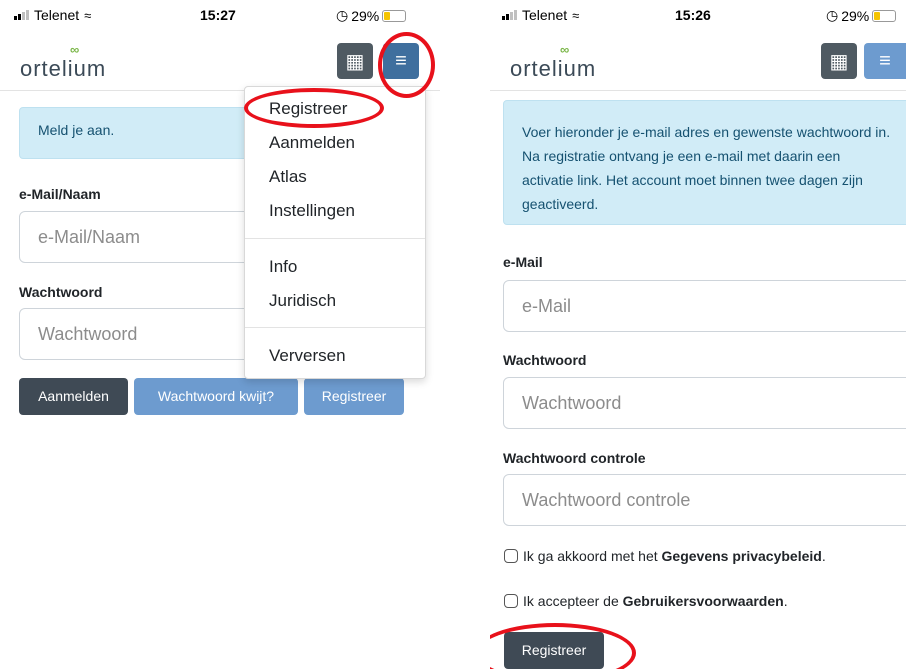  What do you see at coordinates (703, 601) in the screenshot?
I see `terms-link: Gebruikersvoorwaarden` at bounding box center [703, 601].